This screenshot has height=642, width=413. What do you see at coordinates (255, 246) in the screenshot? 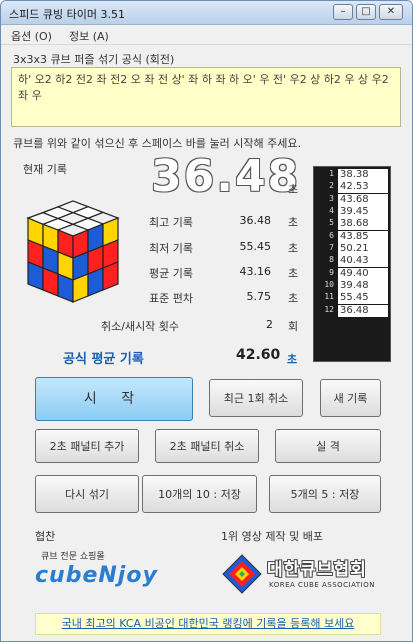
I see `stat-value: 55.45` at bounding box center [255, 246].